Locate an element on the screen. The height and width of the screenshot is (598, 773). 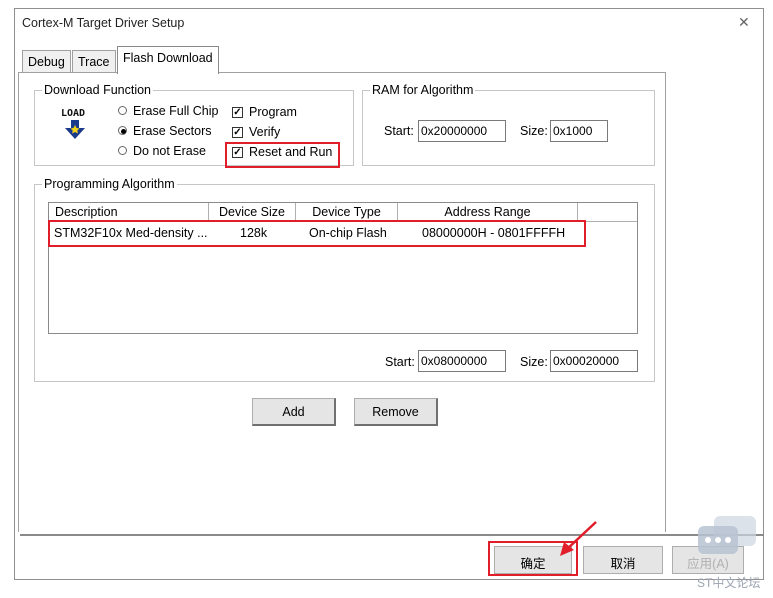
ram-start-field: 0x20000000 is located at coordinates (462, 131).